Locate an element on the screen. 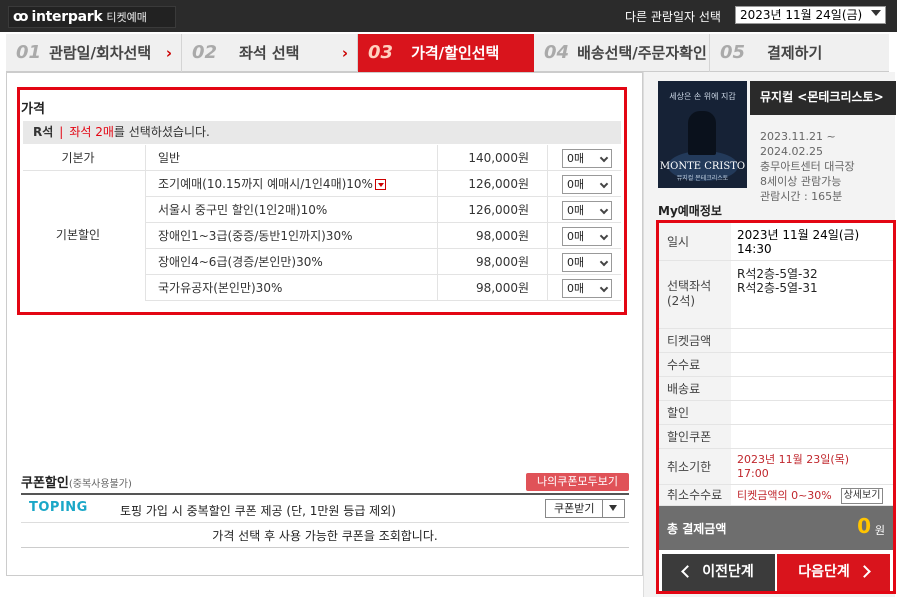 The width and height of the screenshot is (897, 597). price-name: 조기예매(10.15까지 예매시/1인4매)10% is located at coordinates (265, 184).